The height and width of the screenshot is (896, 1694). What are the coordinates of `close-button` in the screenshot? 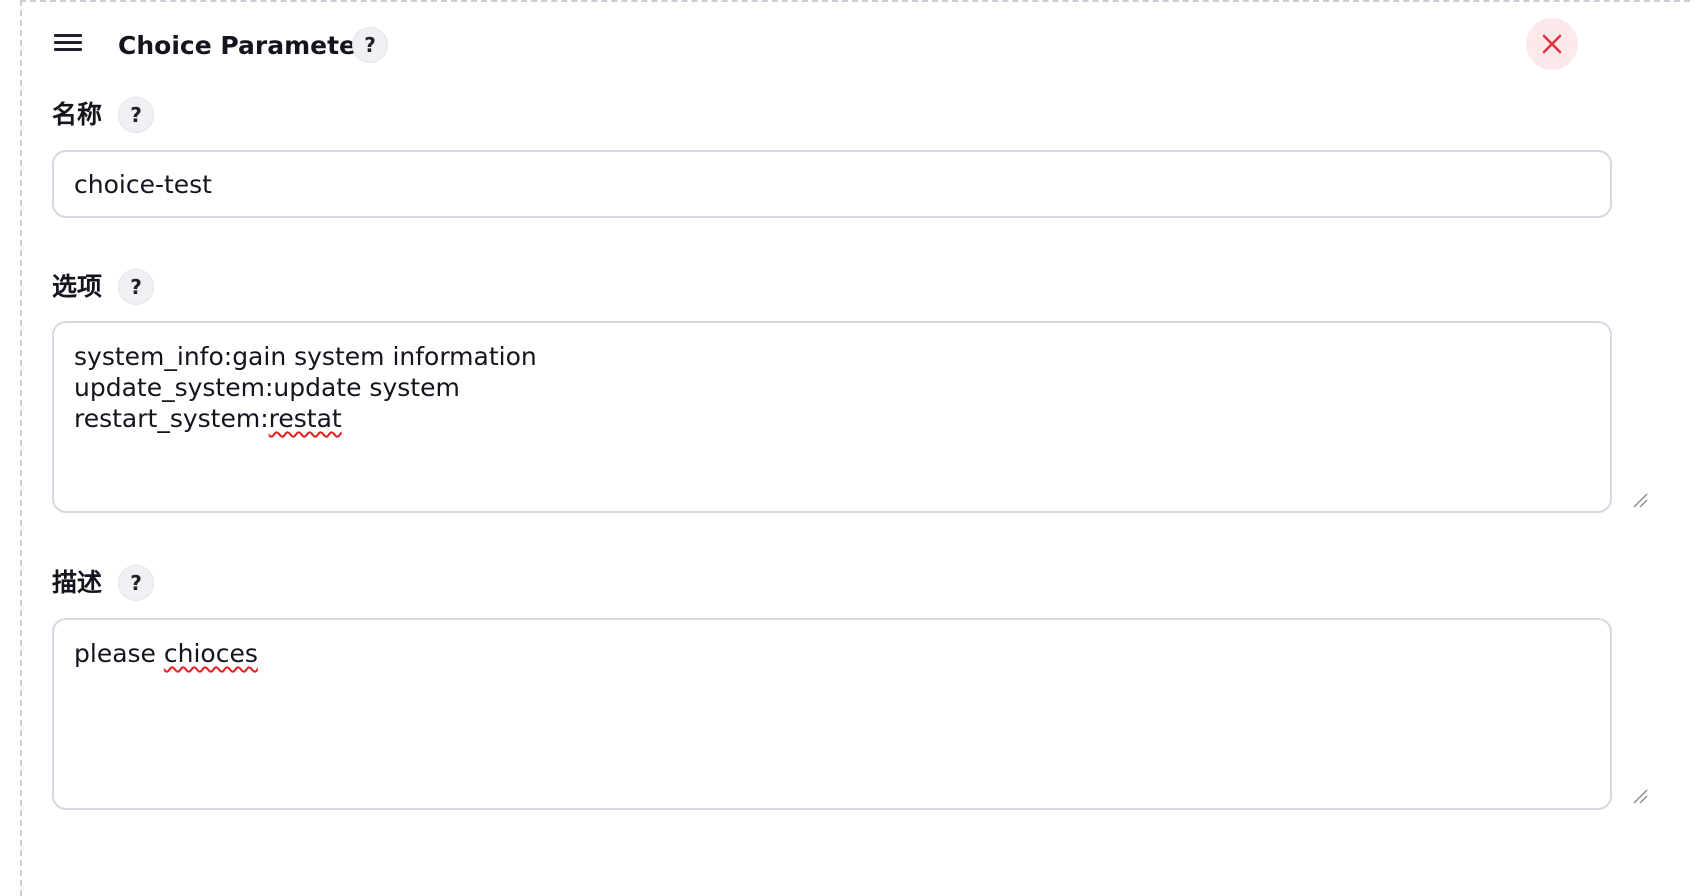 It's located at (1552, 44).